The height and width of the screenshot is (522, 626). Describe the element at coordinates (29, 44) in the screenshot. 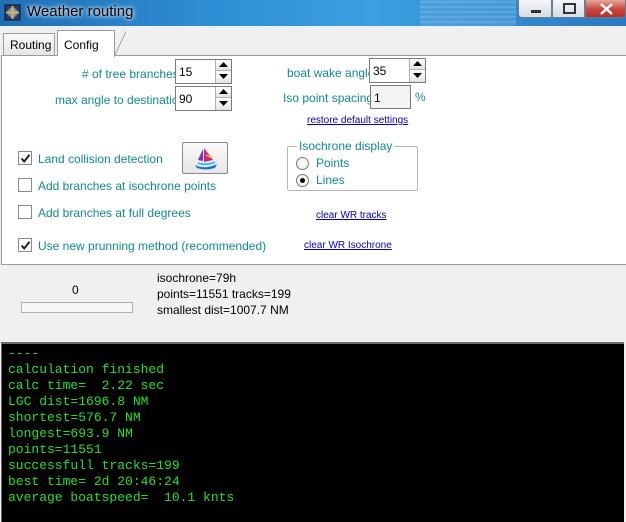

I see `tab-routing: Routing` at that location.